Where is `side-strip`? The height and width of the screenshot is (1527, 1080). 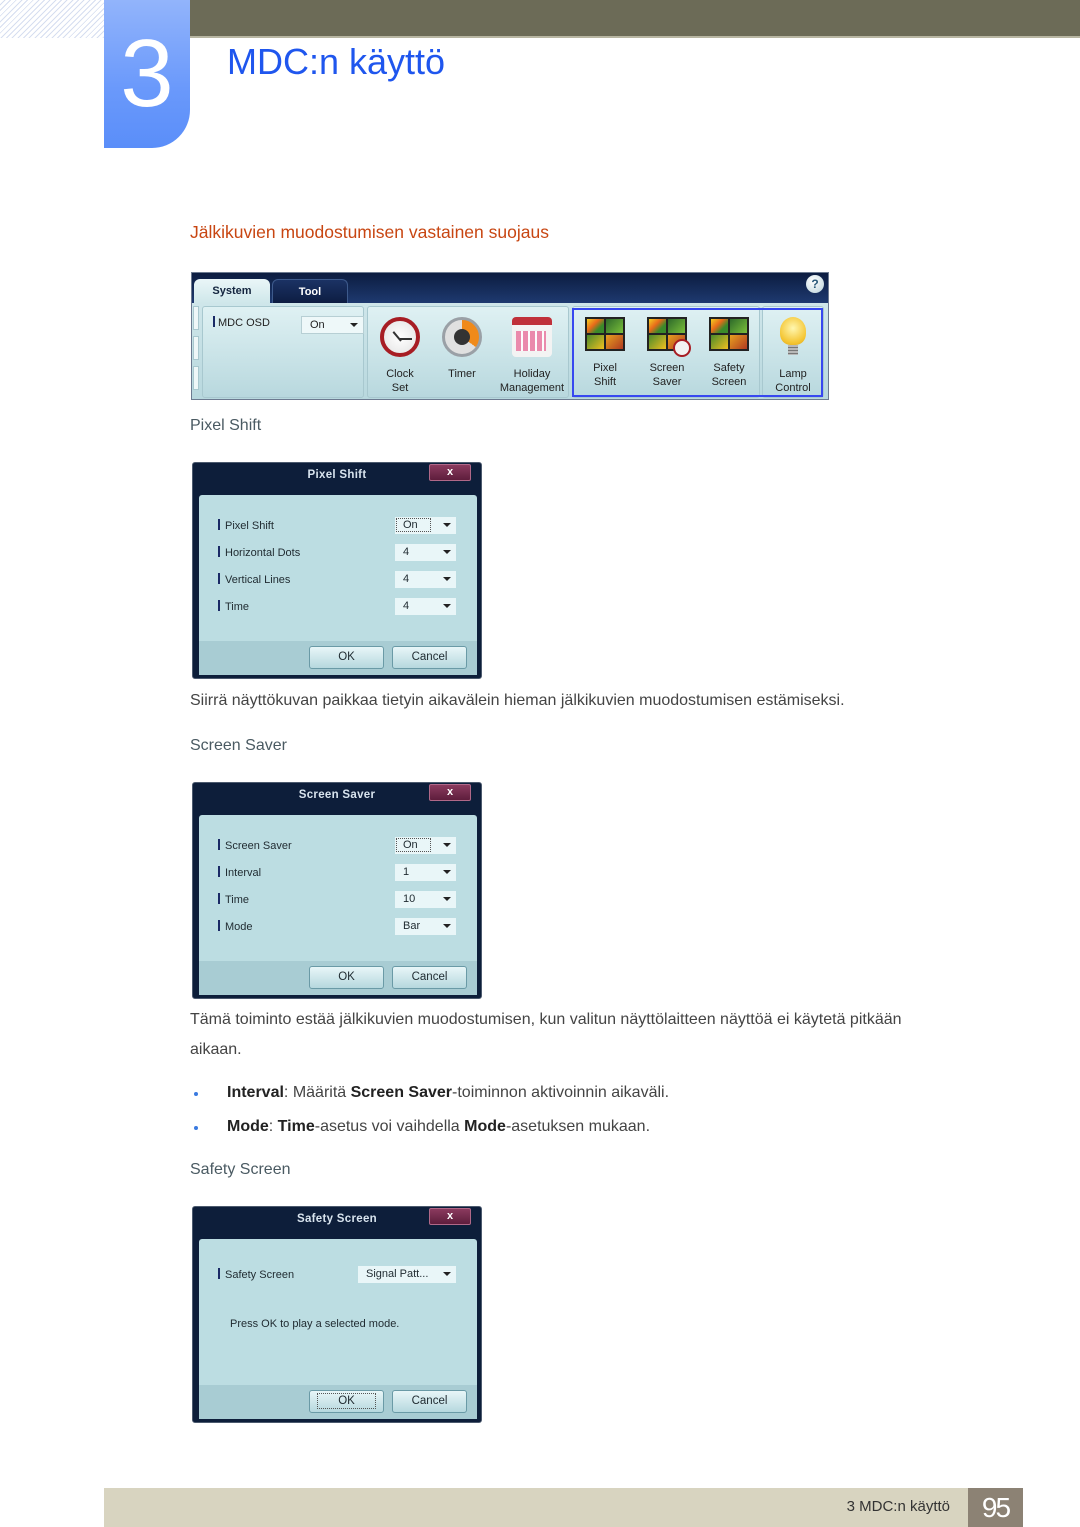
side-strip is located at coordinates (197, 352).